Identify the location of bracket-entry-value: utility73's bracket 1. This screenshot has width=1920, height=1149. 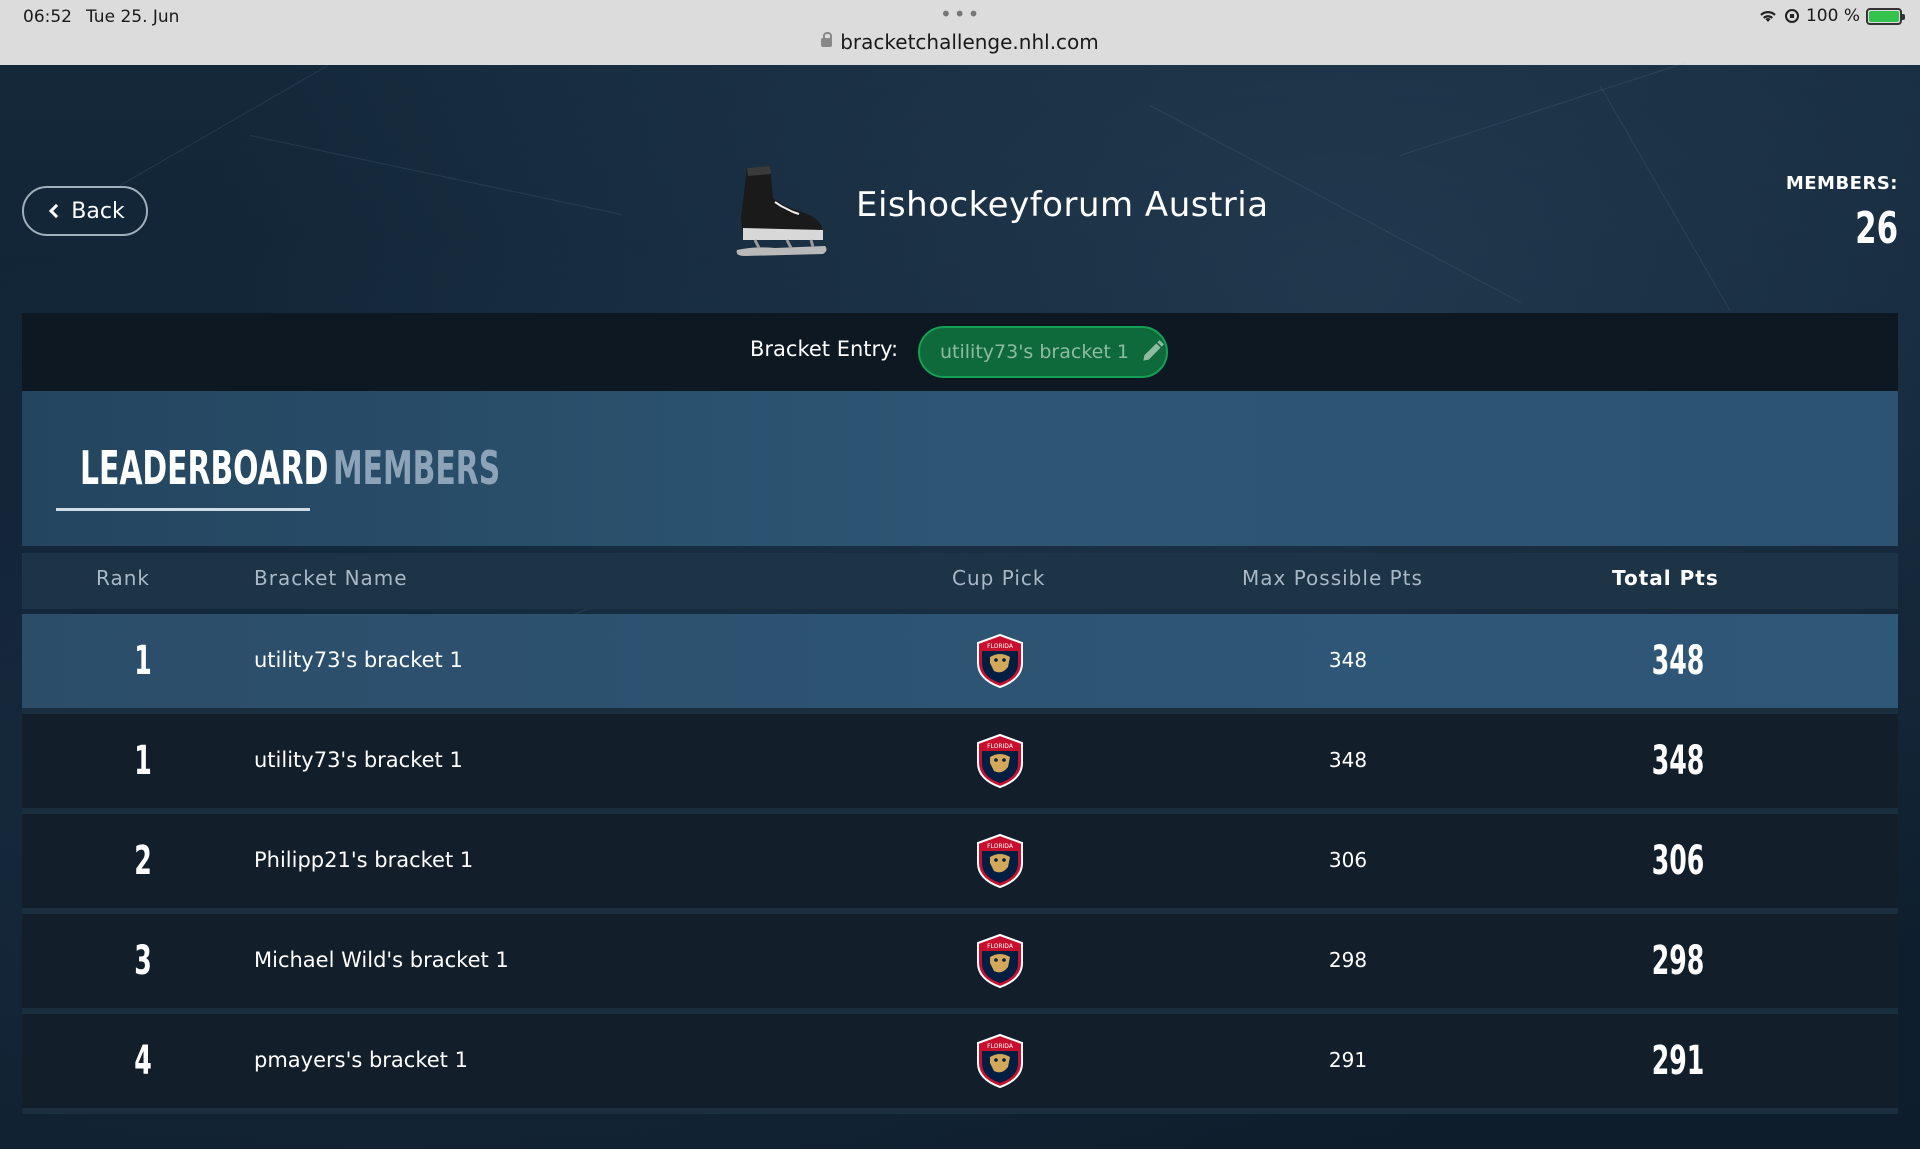
(1034, 352).